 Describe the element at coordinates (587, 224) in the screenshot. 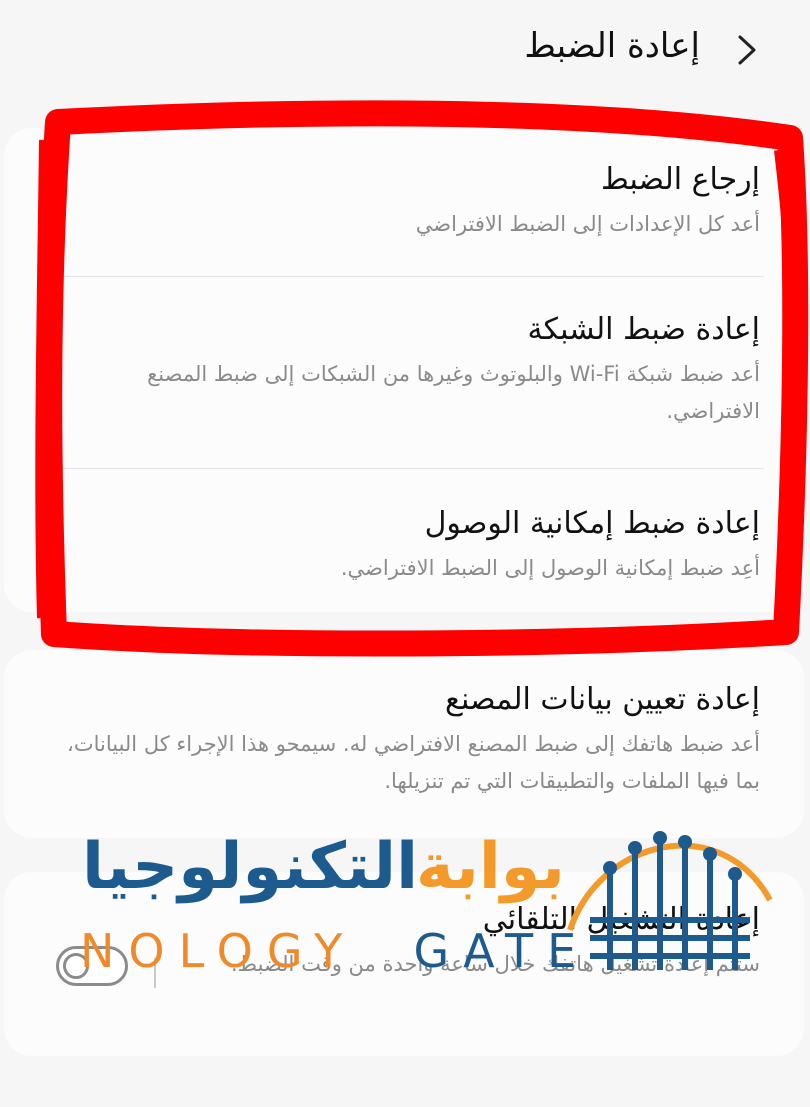

I see `reset-settings-subtitle: أعد كل الإعدادات إلى الضبط الافتراضي` at that location.